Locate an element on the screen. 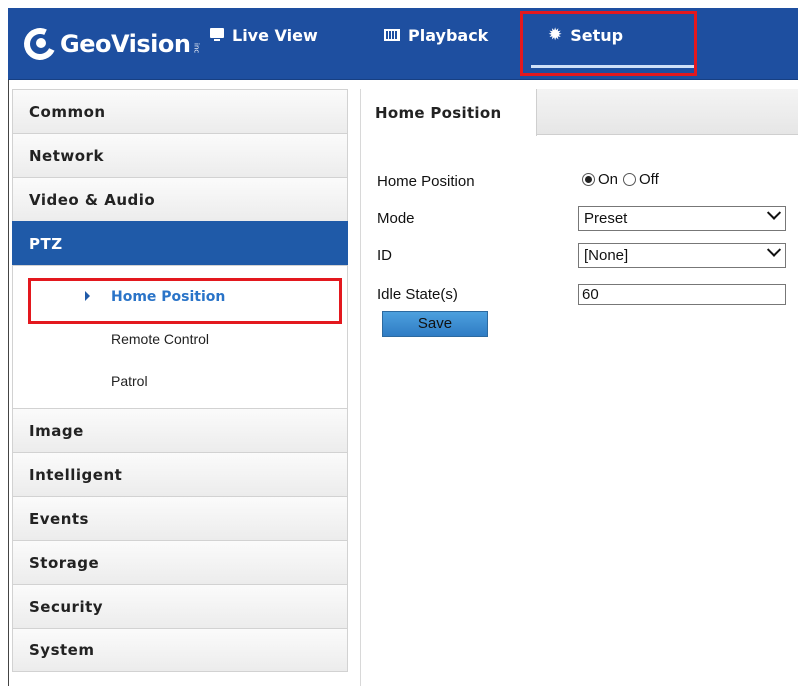 This screenshot has width=798, height=686. monitor-icon is located at coordinates (217, 35).